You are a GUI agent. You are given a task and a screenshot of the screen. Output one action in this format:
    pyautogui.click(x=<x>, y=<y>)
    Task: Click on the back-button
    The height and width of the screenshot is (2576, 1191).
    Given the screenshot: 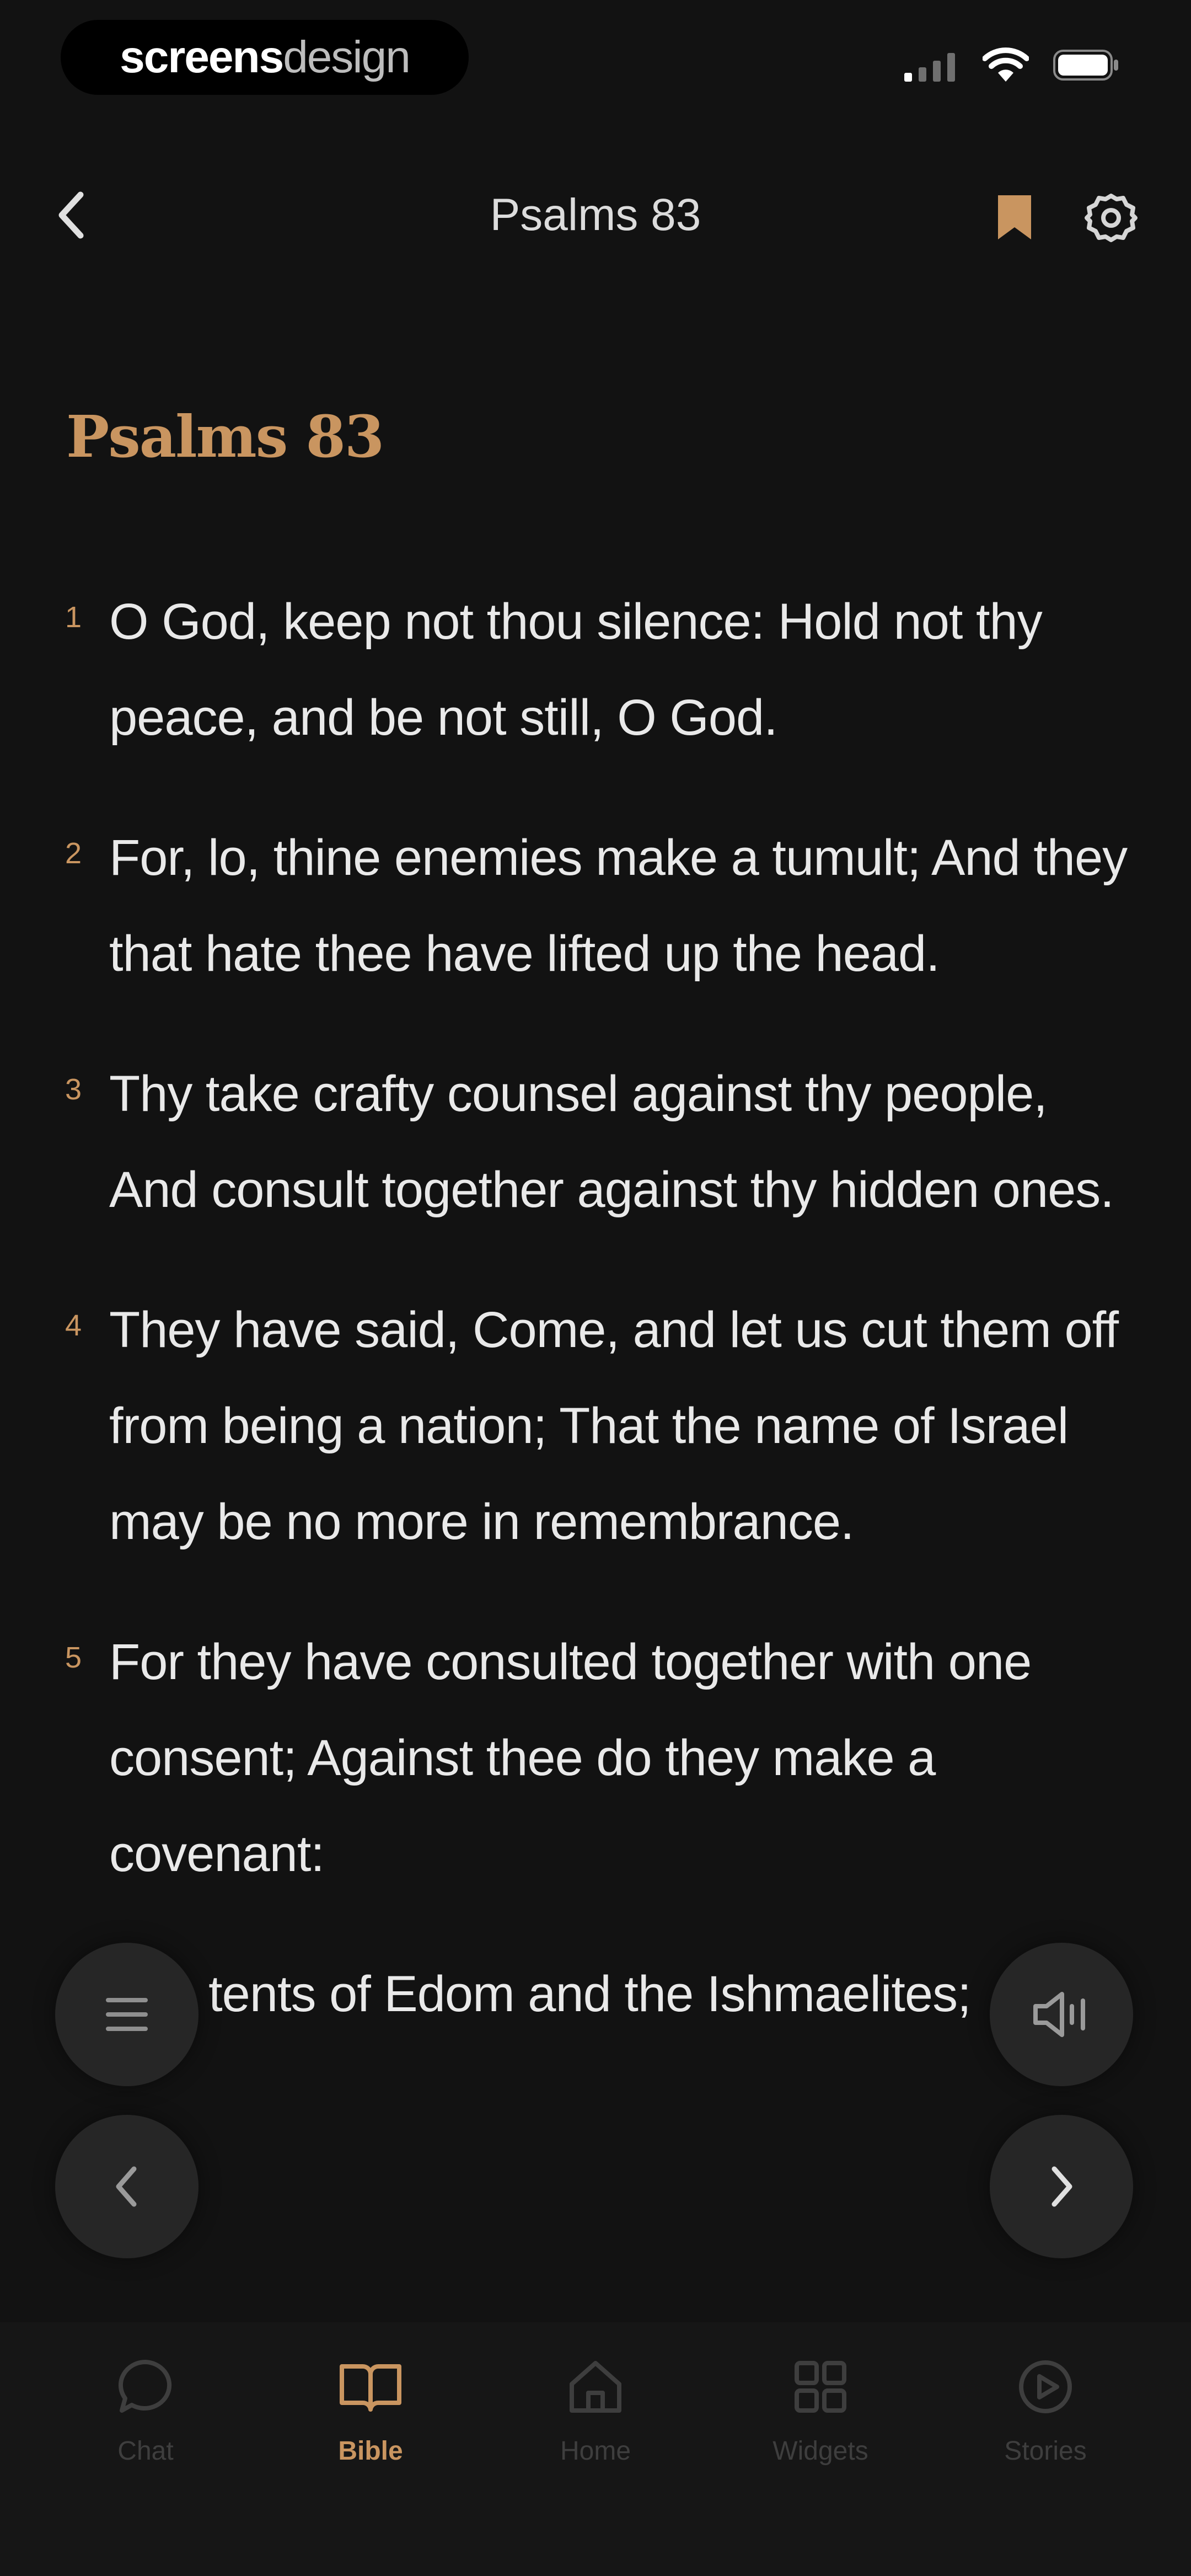 What is the action you would take?
    pyautogui.click(x=71, y=215)
    